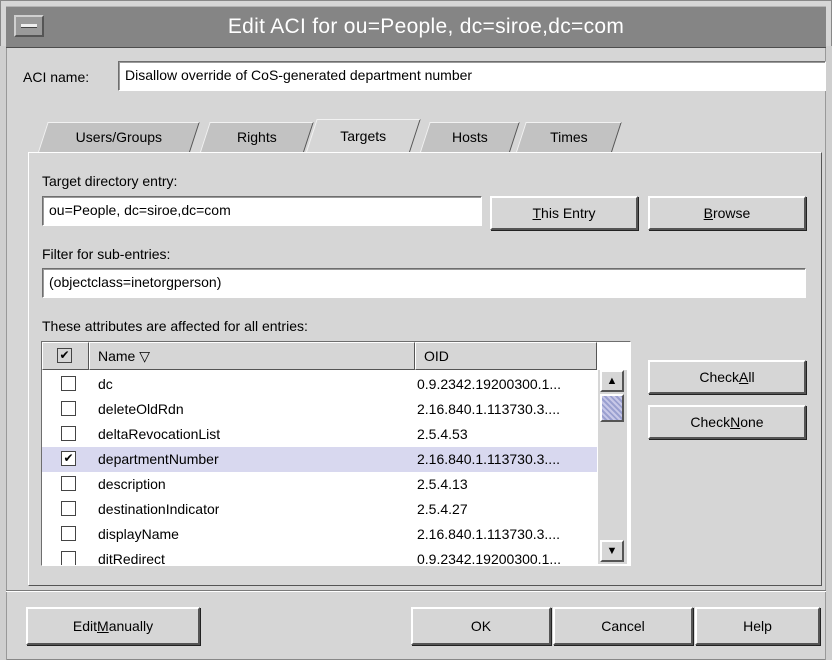 Image resolution: width=832 pixels, height=660 pixels. Describe the element at coordinates (56, 77) in the screenshot. I see `aci-name-label: ACI name:` at that location.